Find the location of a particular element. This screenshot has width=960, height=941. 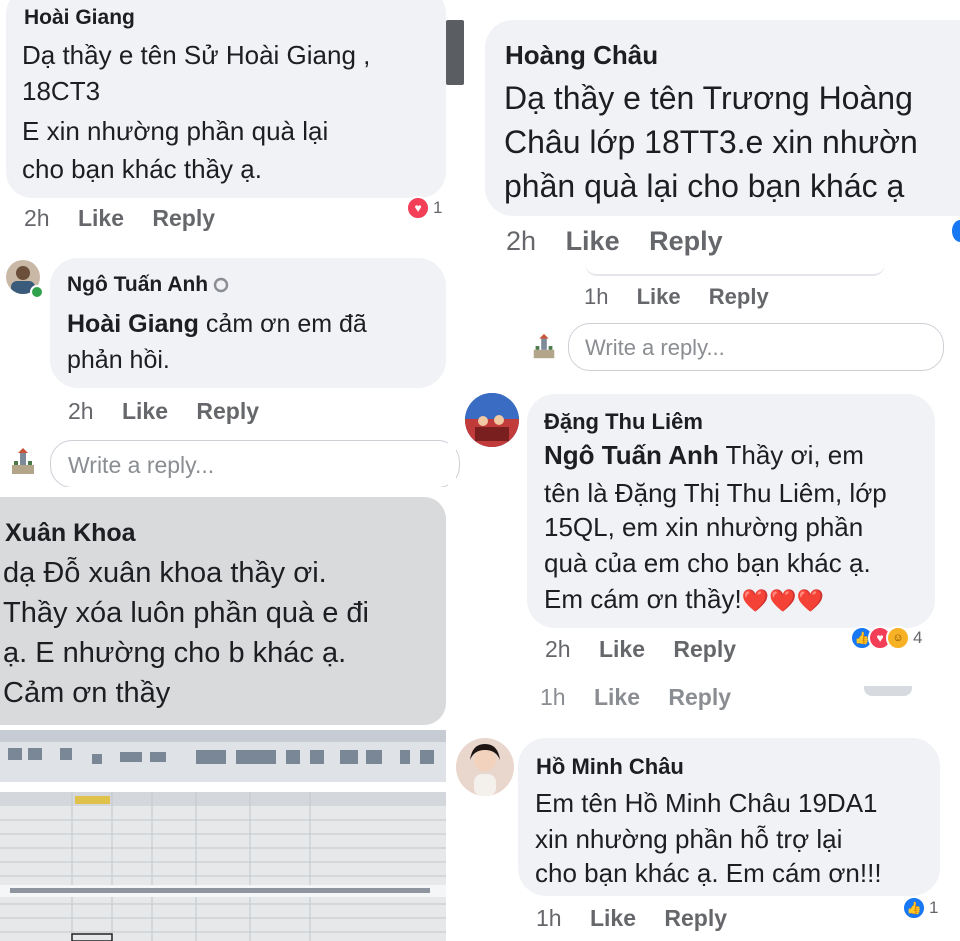

reply-text: cảm ơn em đã is located at coordinates (282, 324).